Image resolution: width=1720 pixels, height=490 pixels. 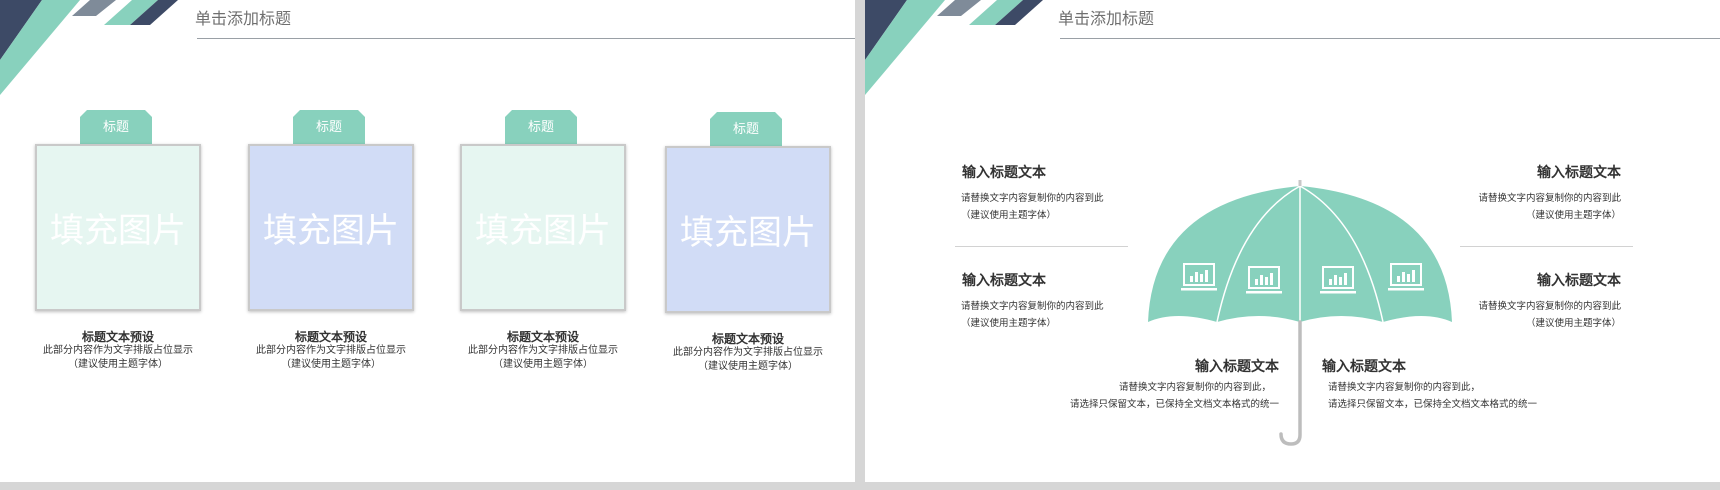 I want to click on corner-stripes-decoration, so click(x=89, y=47).